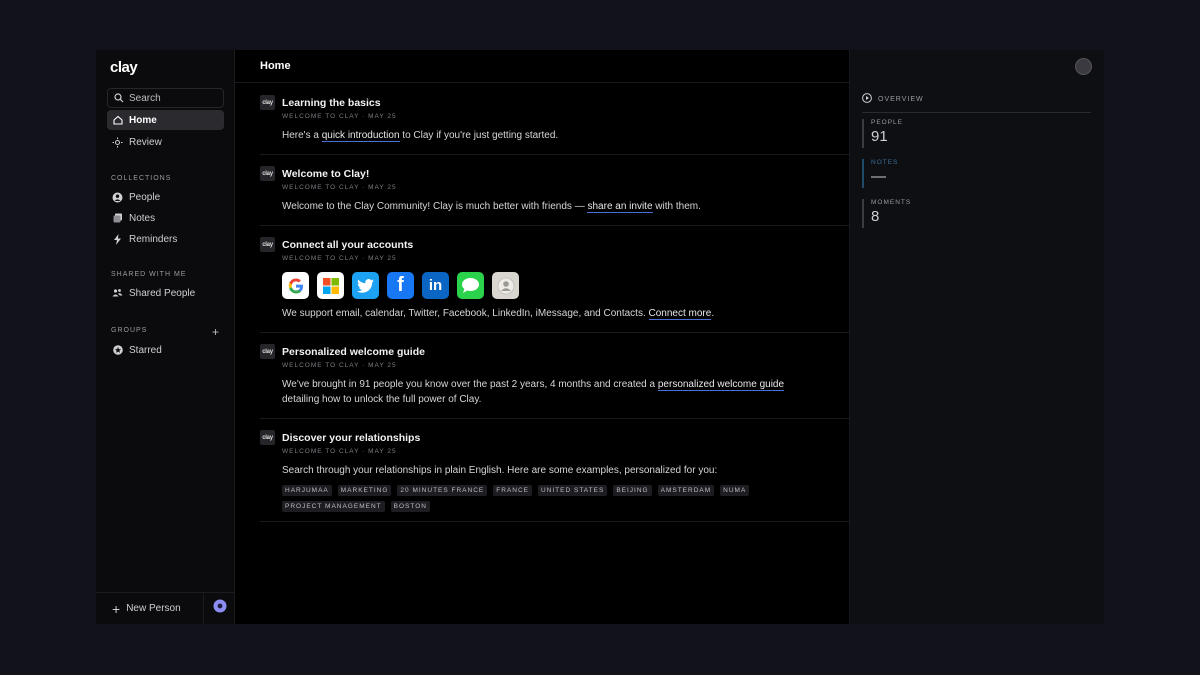 Image resolution: width=1200 pixels, height=675 pixels. I want to click on google-icon, so click(295, 285).